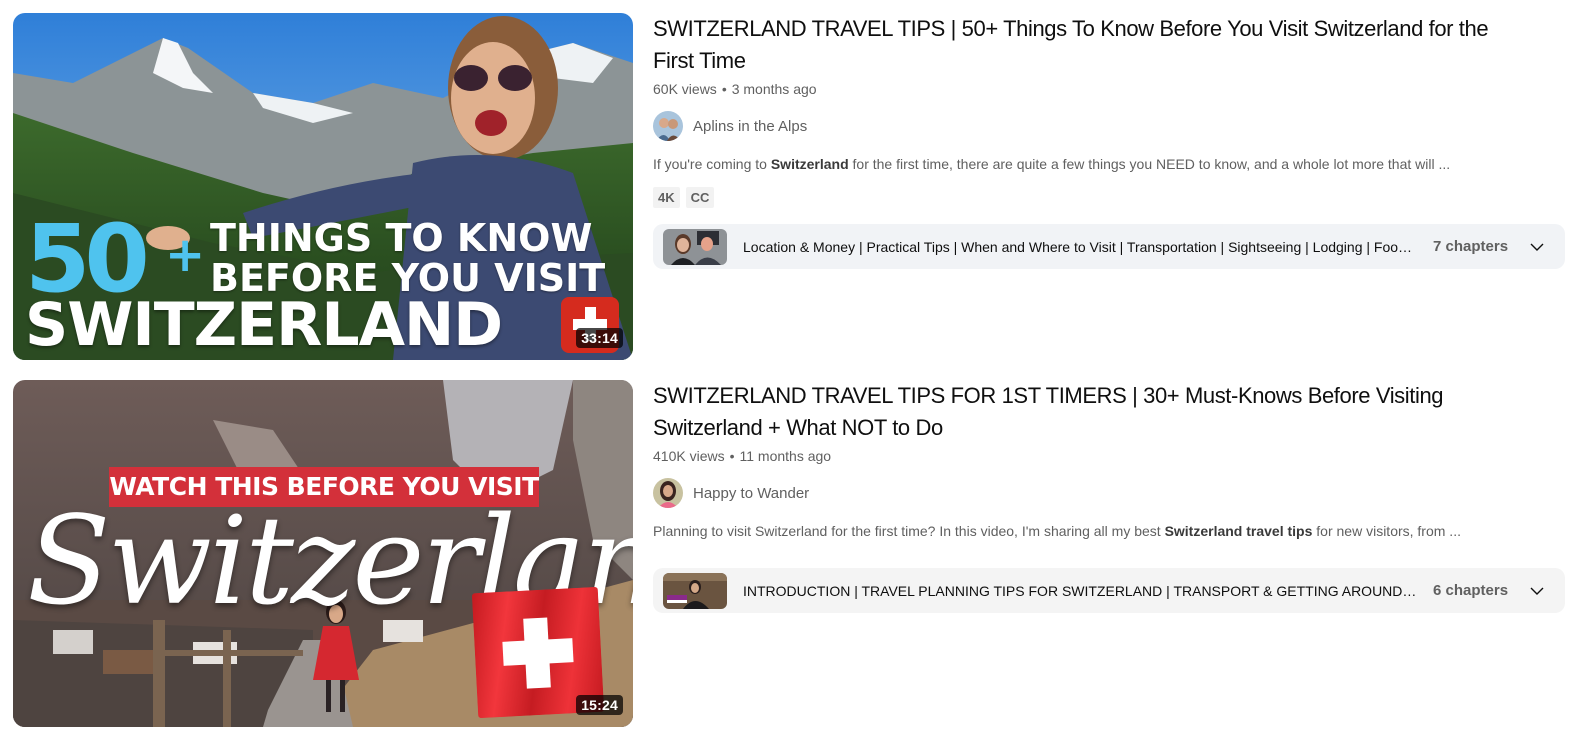 The width and height of the screenshot is (1580, 742). Describe the element at coordinates (1113, 456) in the screenshot. I see `video-meta: 410K views • 11 months ago` at that location.